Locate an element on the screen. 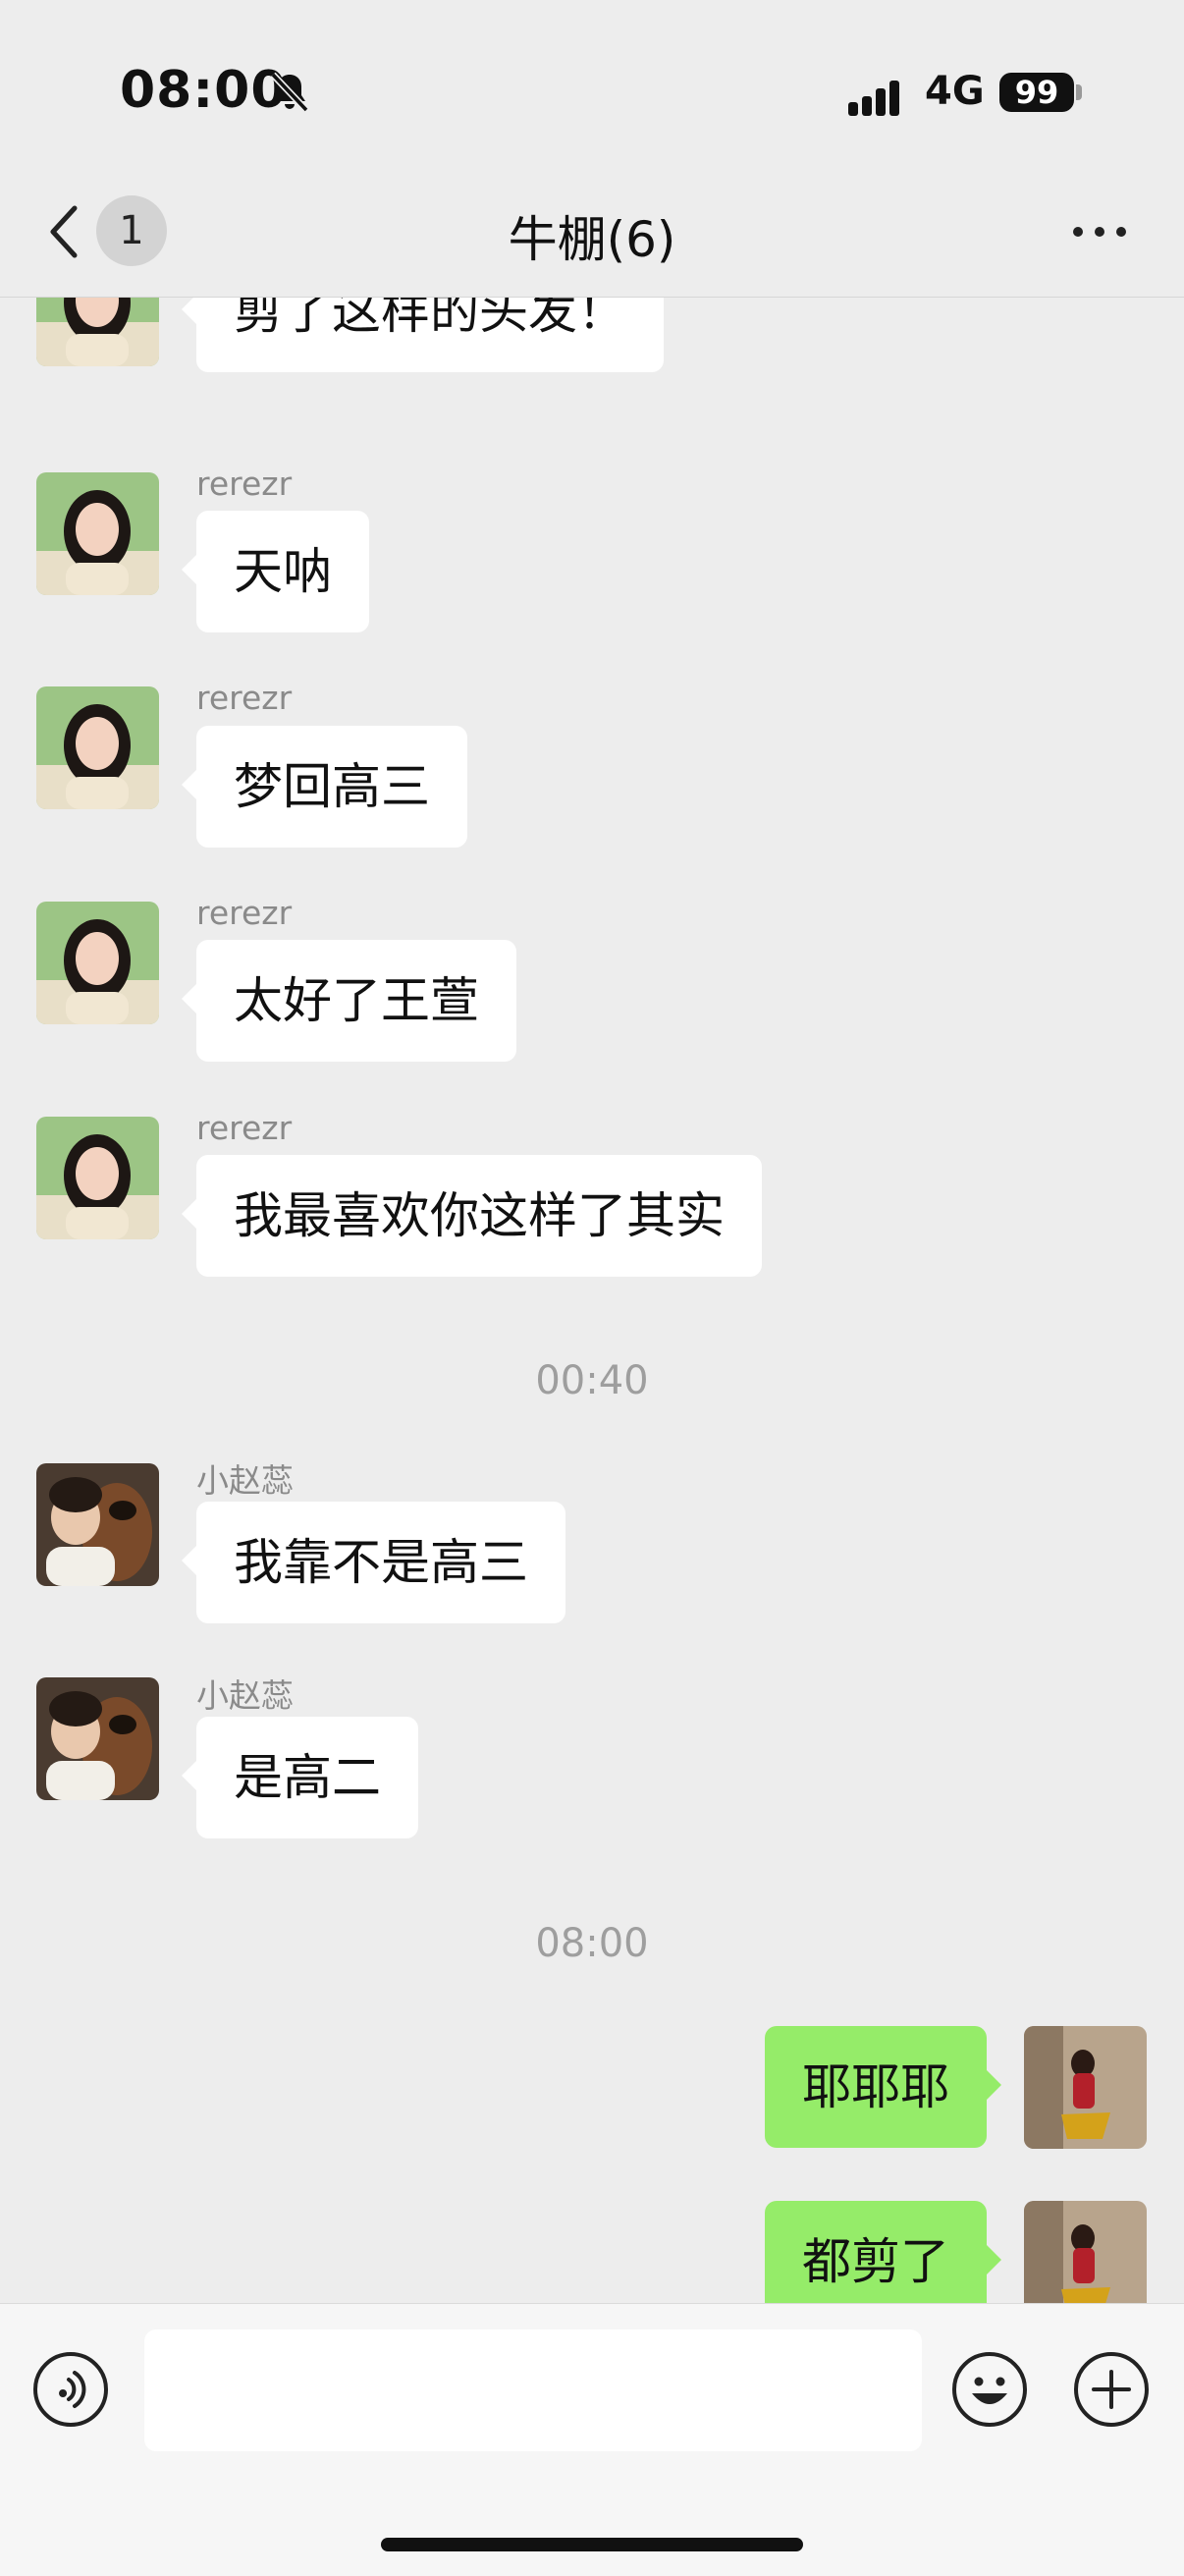  message-bubble: 我最喜欢你这样了其实 is located at coordinates (472, 1216).